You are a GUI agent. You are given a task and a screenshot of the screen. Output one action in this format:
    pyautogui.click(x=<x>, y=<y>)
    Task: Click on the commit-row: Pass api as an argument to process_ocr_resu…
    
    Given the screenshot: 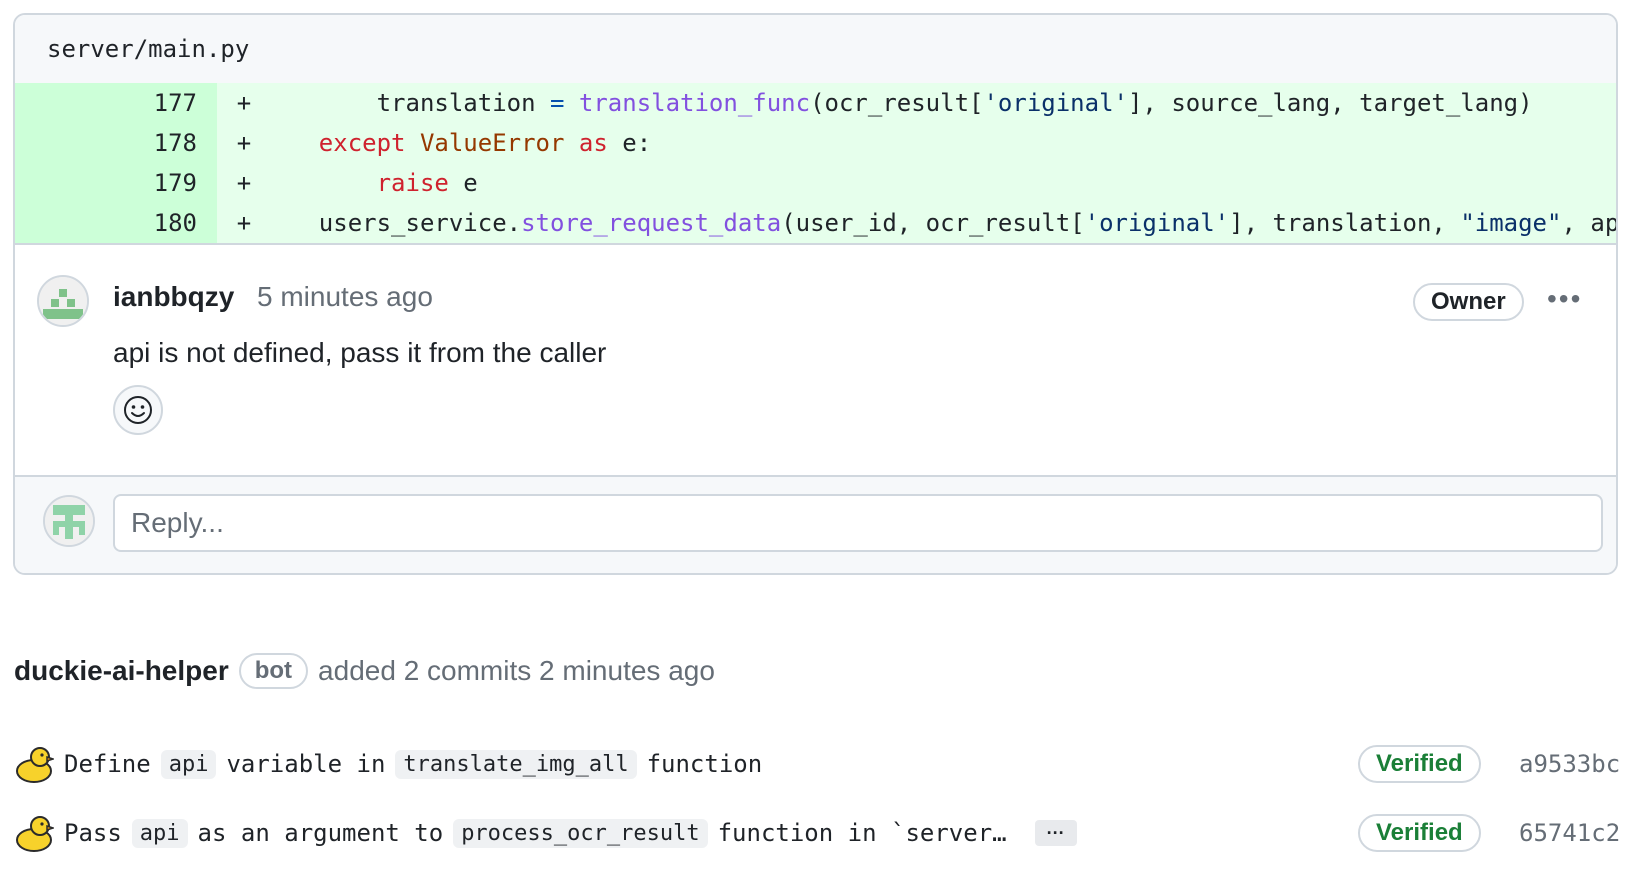 What is the action you would take?
    pyautogui.click(x=819, y=833)
    